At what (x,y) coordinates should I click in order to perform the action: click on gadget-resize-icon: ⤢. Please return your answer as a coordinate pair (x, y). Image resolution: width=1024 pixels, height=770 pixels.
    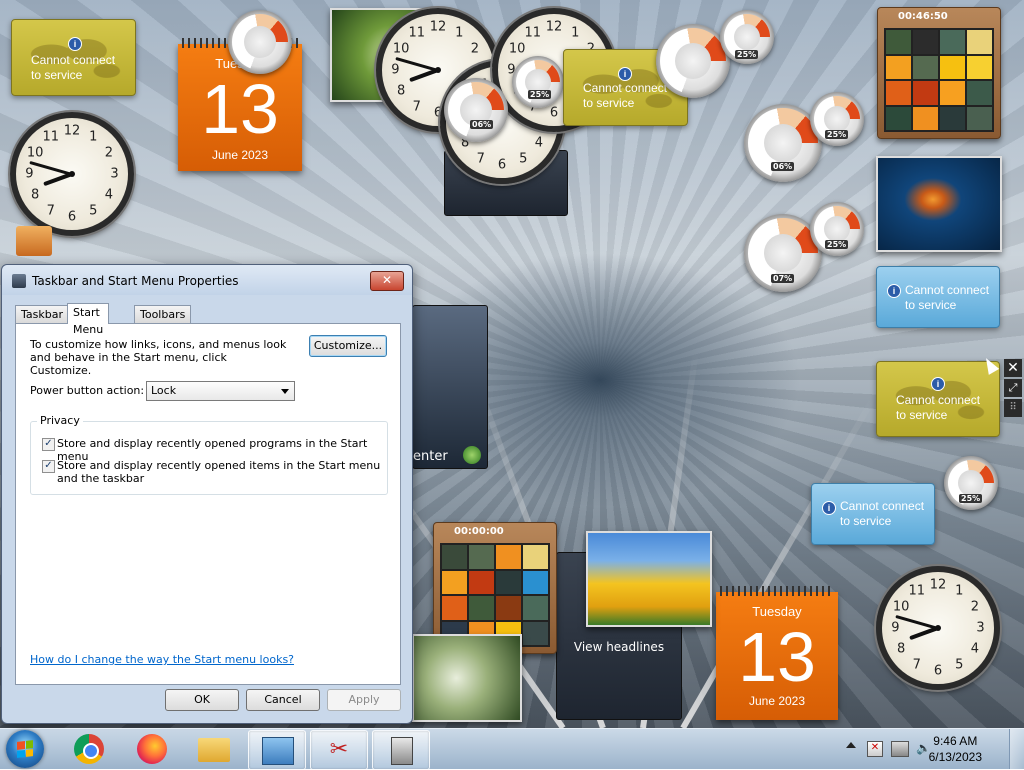
    Looking at the image, I should click on (1013, 388).